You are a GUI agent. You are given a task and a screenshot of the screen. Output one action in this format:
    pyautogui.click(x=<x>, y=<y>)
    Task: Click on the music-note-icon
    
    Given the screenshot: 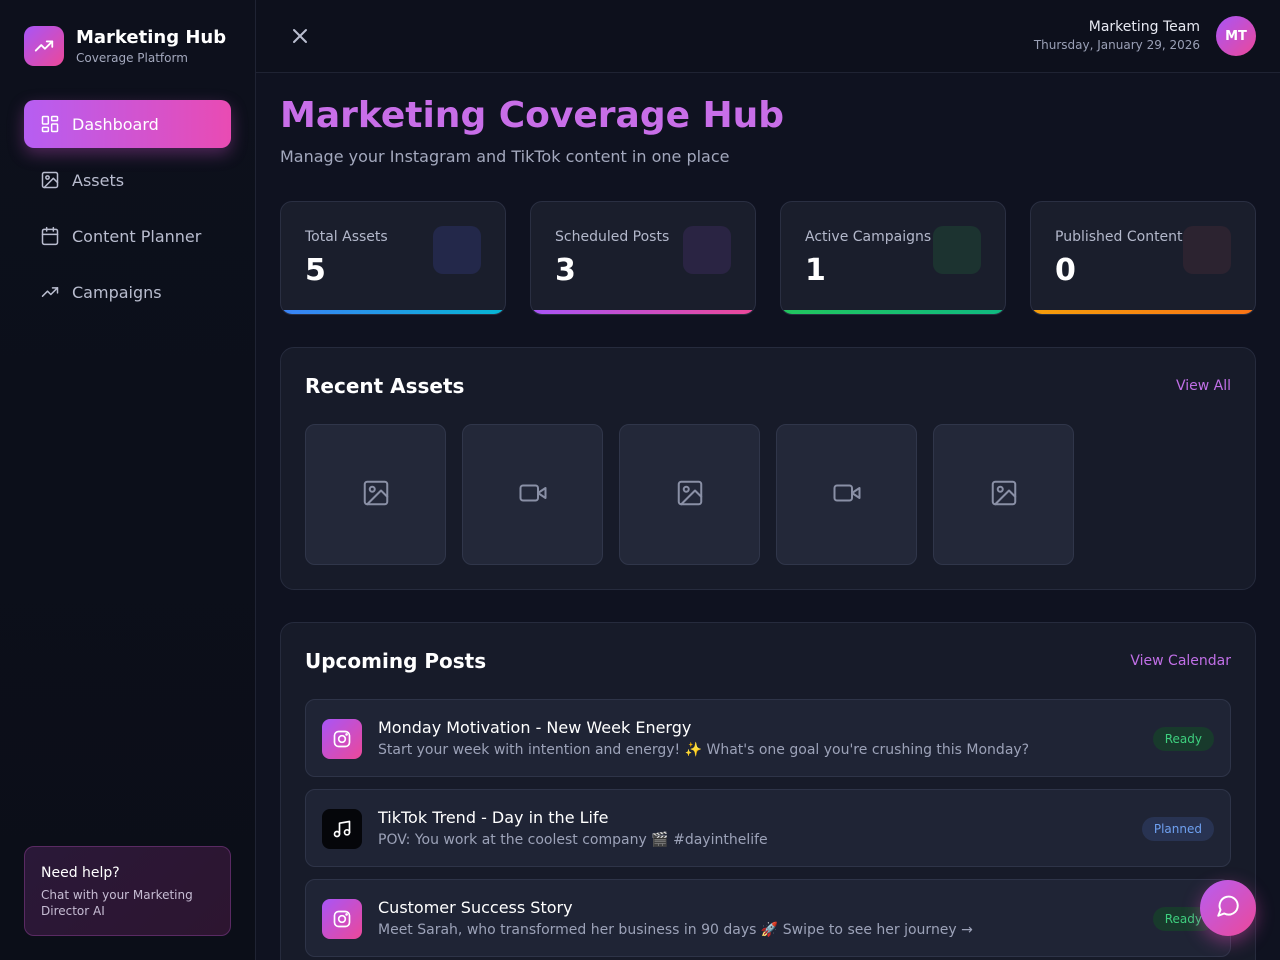 What is the action you would take?
    pyautogui.click(x=342, y=829)
    